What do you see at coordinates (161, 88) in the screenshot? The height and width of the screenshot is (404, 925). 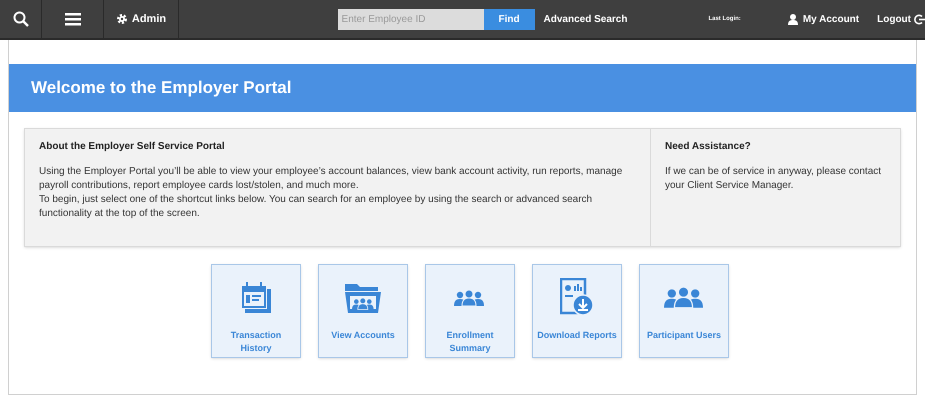 I see `banner-title: Welcome to the Employer Portal` at bounding box center [161, 88].